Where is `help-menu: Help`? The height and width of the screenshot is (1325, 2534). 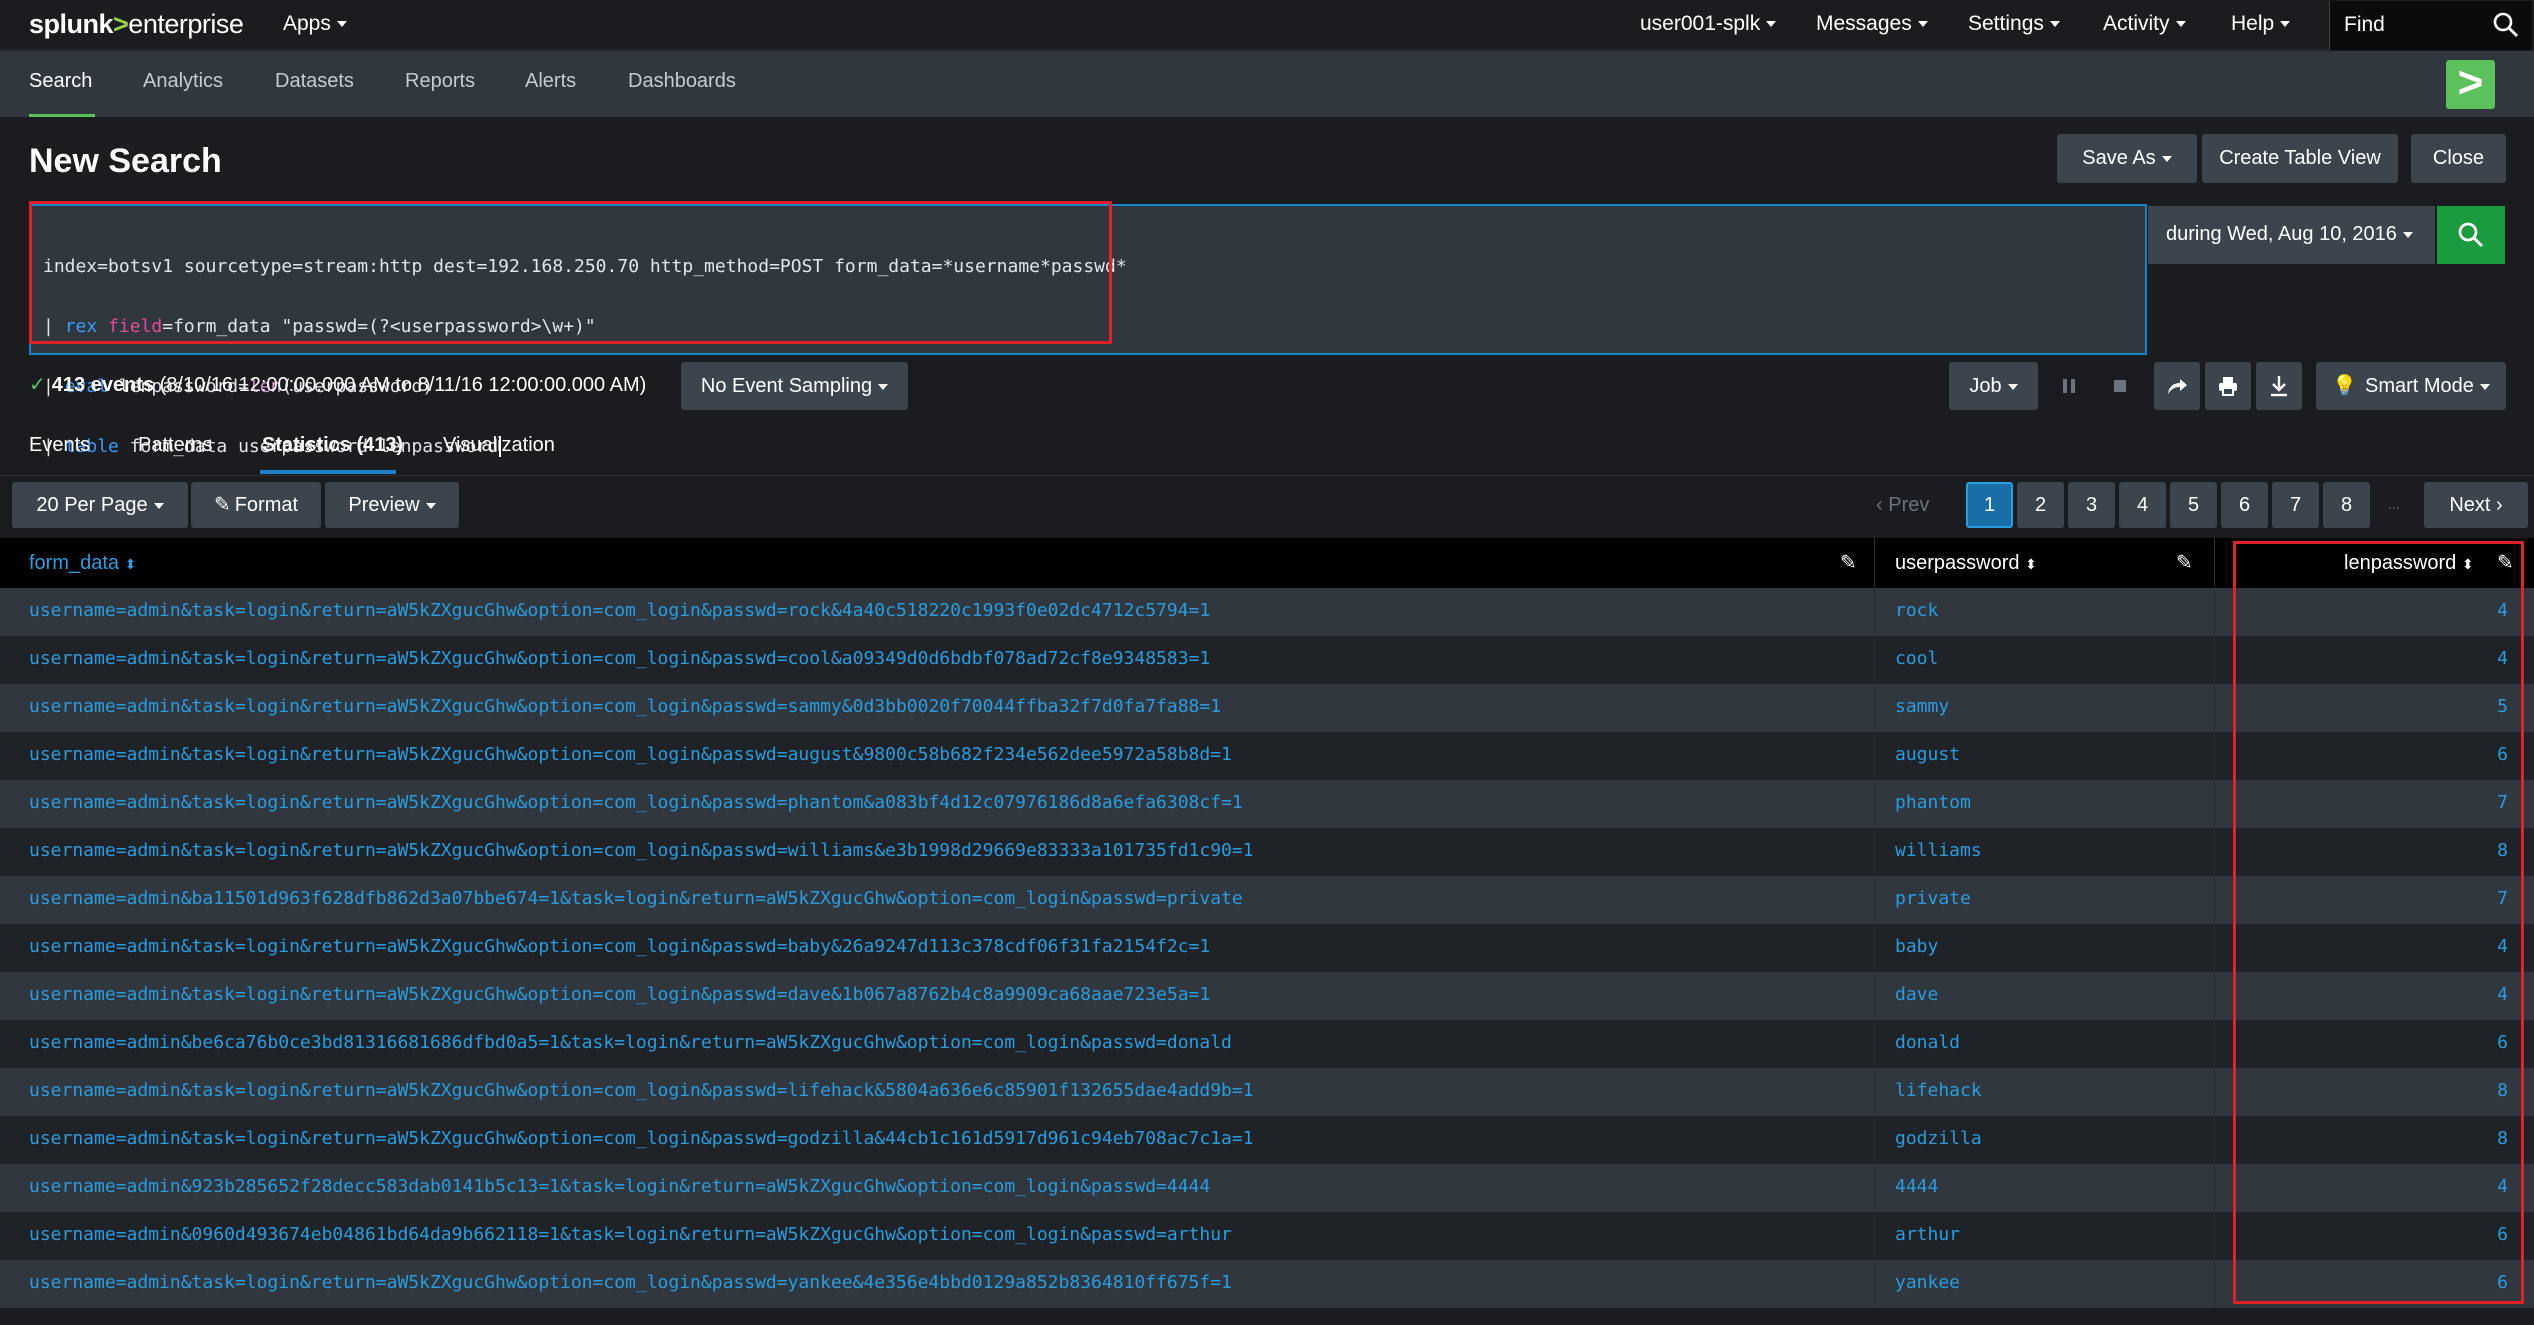 help-menu: Help is located at coordinates (2261, 24).